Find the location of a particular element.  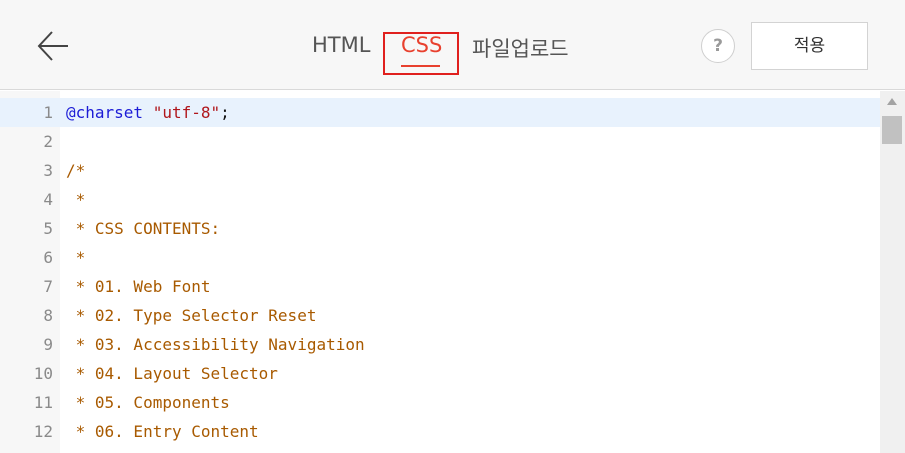

line-code: * CSS CONTENTS: is located at coordinates (143, 228).